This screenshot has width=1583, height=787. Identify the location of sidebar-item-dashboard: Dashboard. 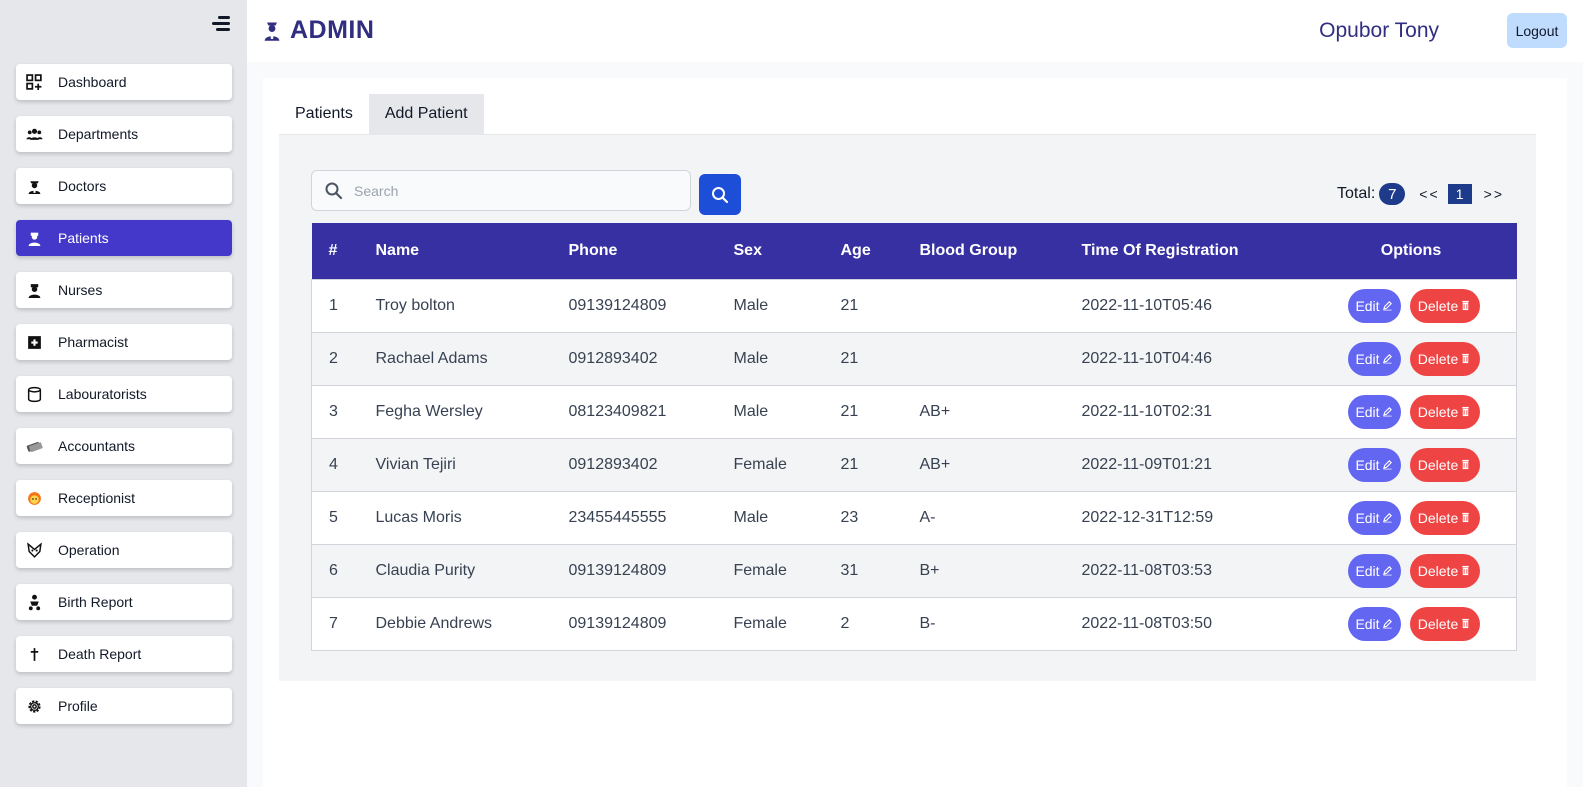
(124, 82).